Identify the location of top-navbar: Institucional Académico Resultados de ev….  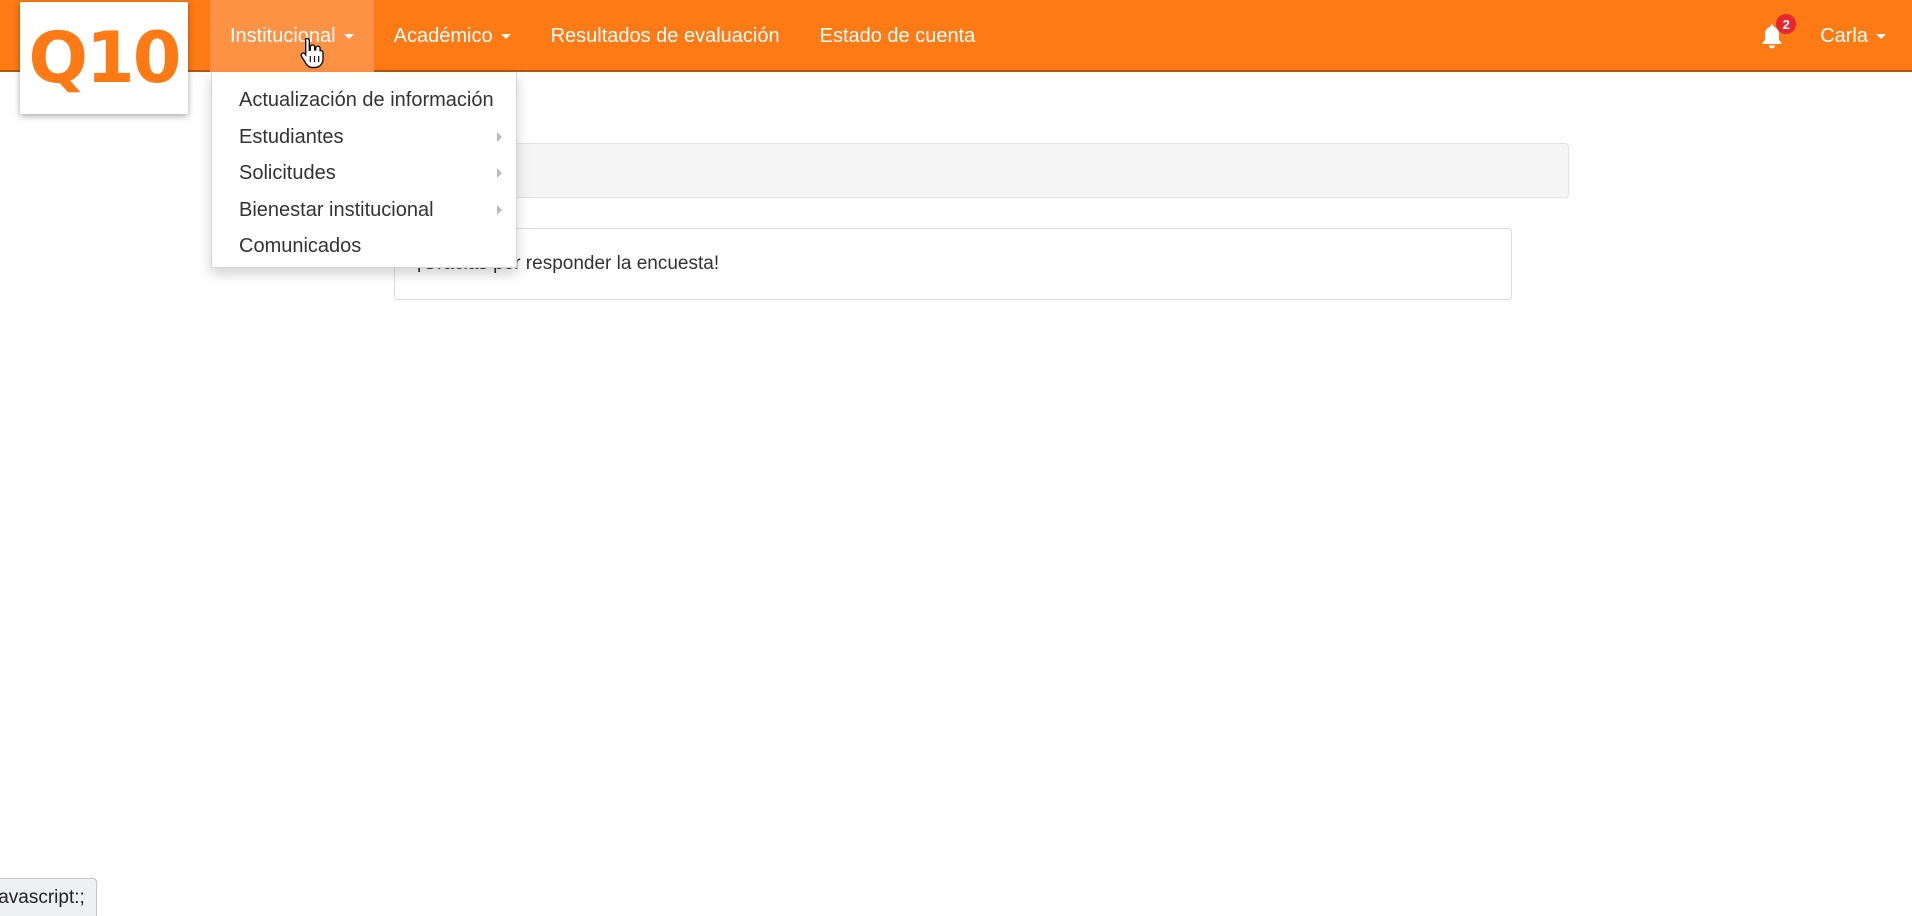
(956, 36).